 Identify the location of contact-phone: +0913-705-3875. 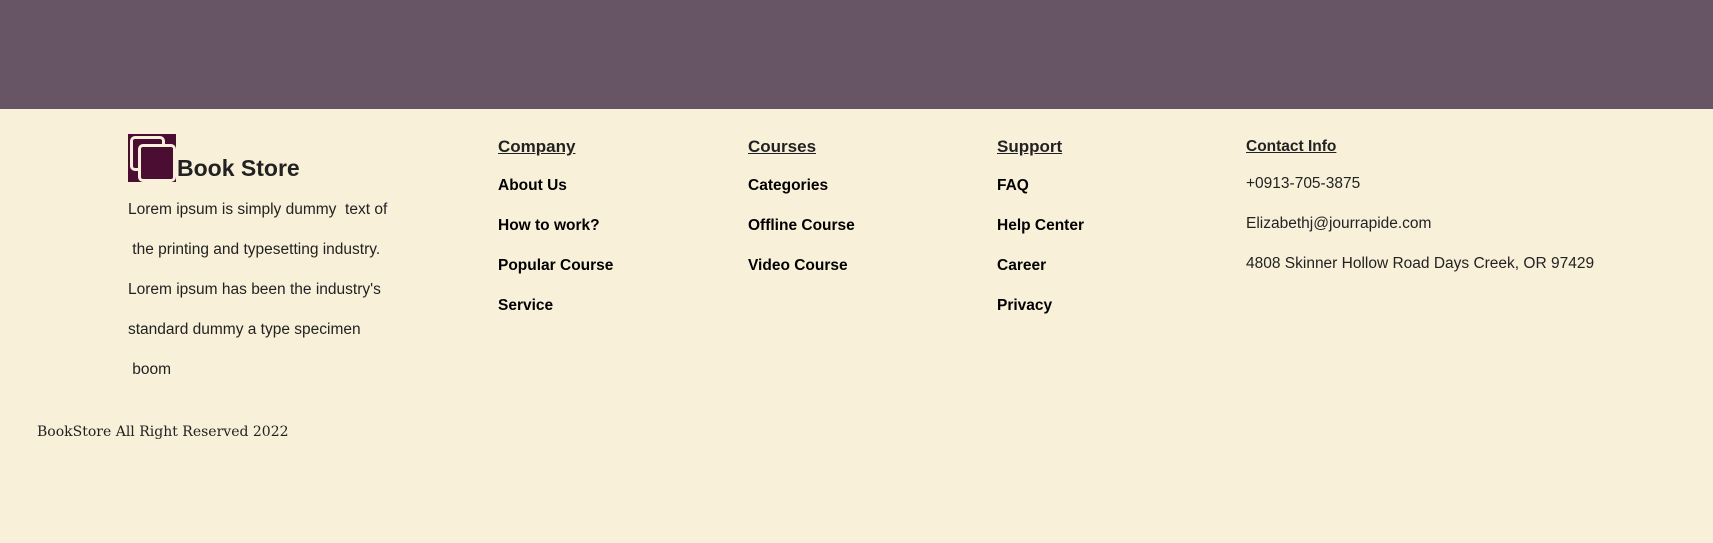
(1303, 183).